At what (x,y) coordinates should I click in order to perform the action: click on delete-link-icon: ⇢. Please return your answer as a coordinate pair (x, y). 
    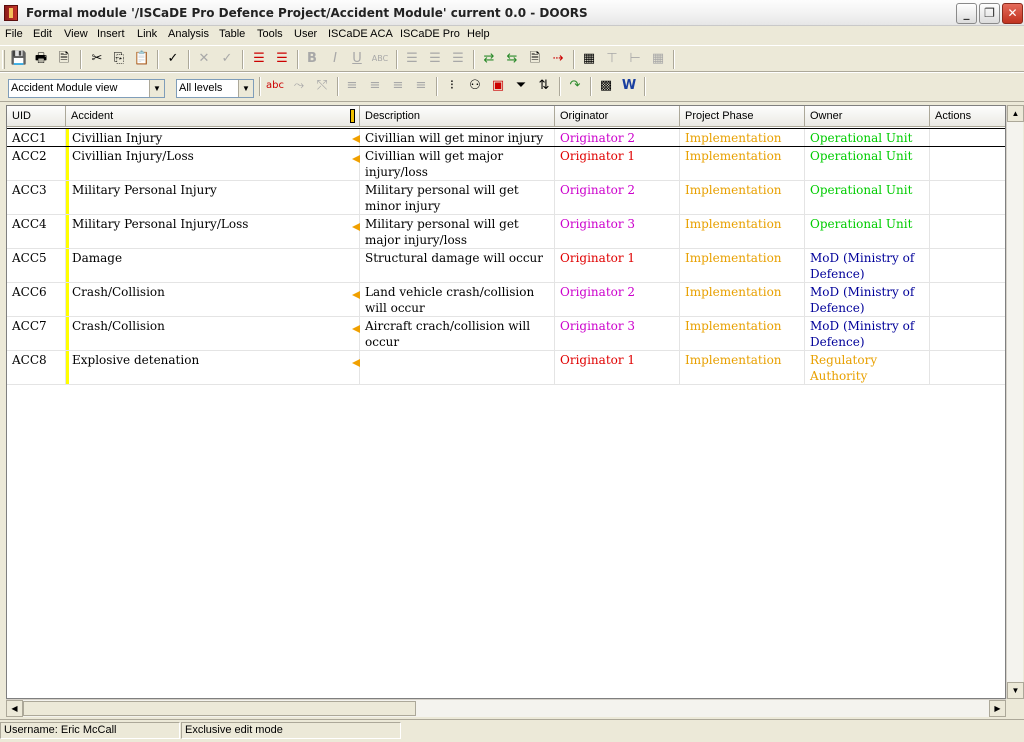
    Looking at the image, I should click on (558, 59).